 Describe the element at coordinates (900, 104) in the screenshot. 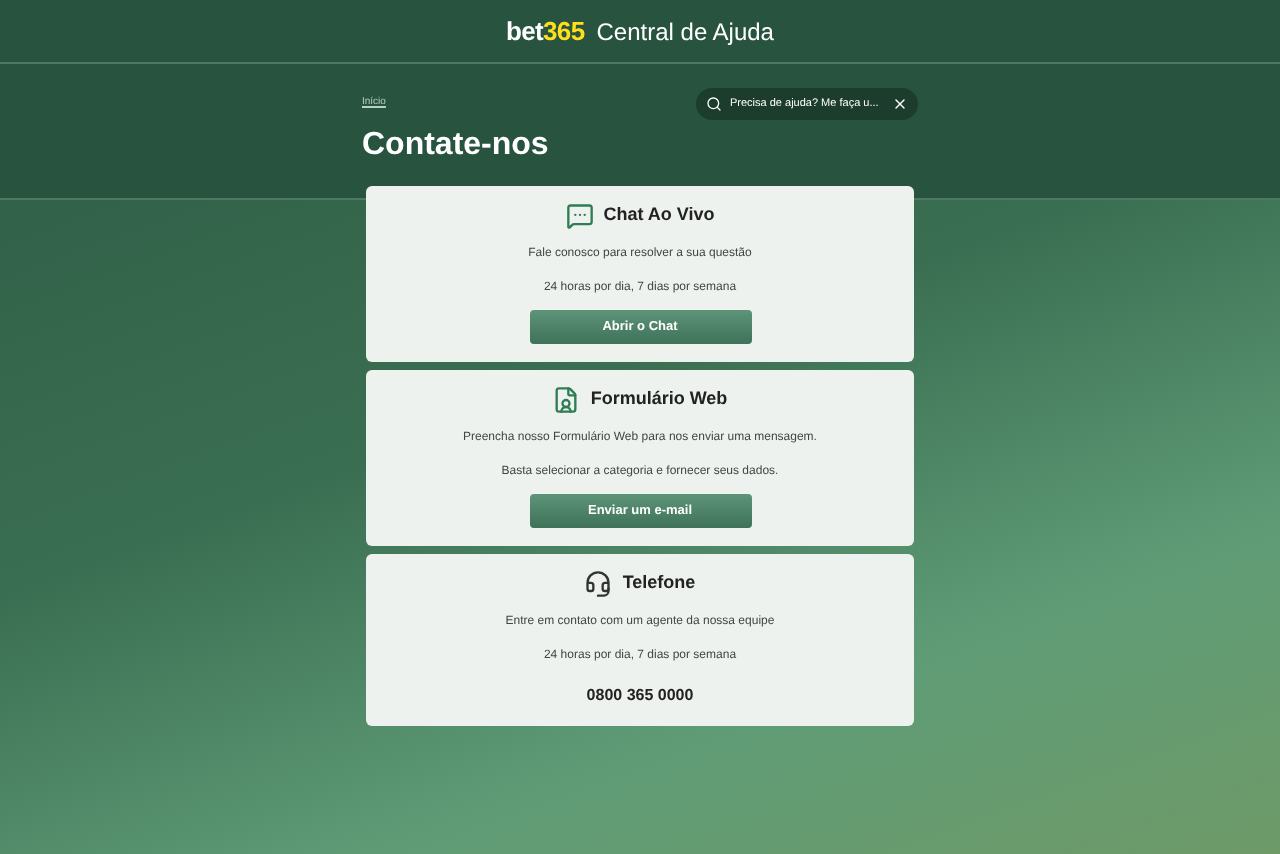

I see `close-icon` at that location.